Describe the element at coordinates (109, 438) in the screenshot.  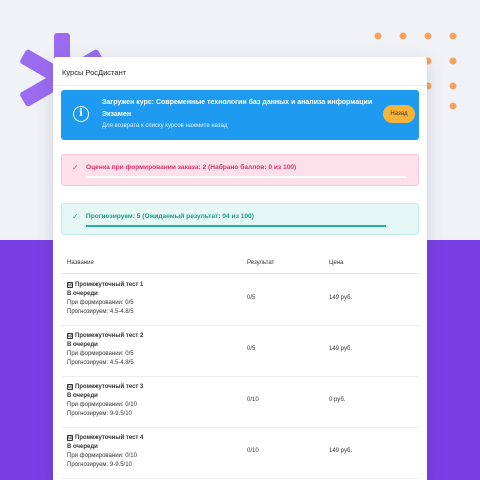
I see `test-title: Промежуточный тест 4` at that location.